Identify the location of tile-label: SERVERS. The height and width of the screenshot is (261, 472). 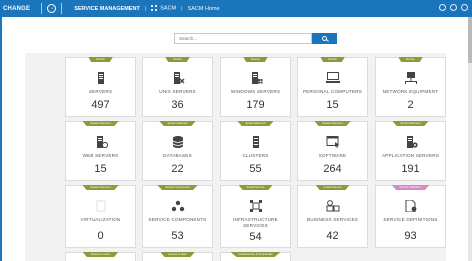
(100, 91).